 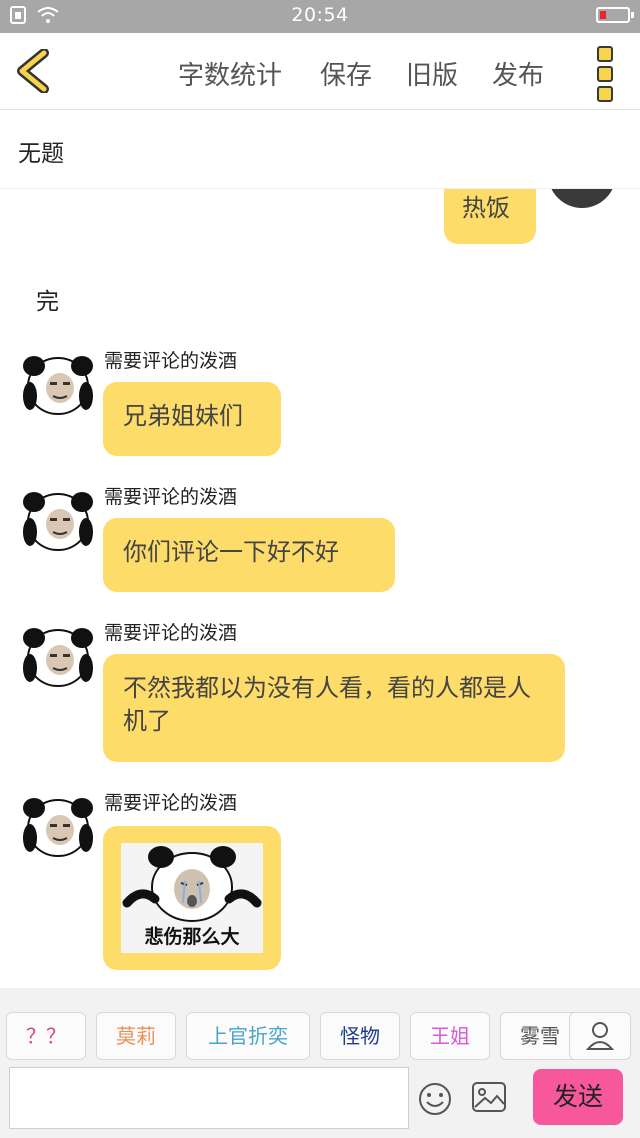 I want to click on battery-icon, so click(x=615, y=15).